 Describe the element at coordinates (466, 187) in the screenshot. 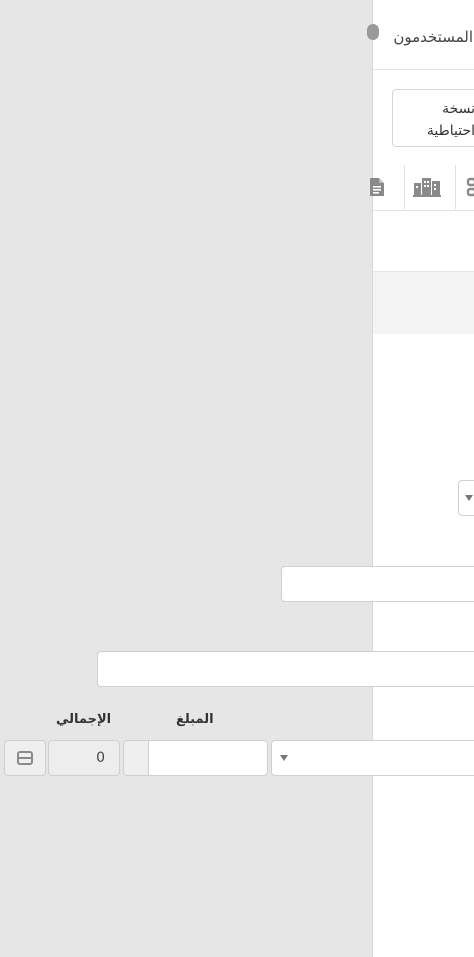

I see `connections-icon` at that location.